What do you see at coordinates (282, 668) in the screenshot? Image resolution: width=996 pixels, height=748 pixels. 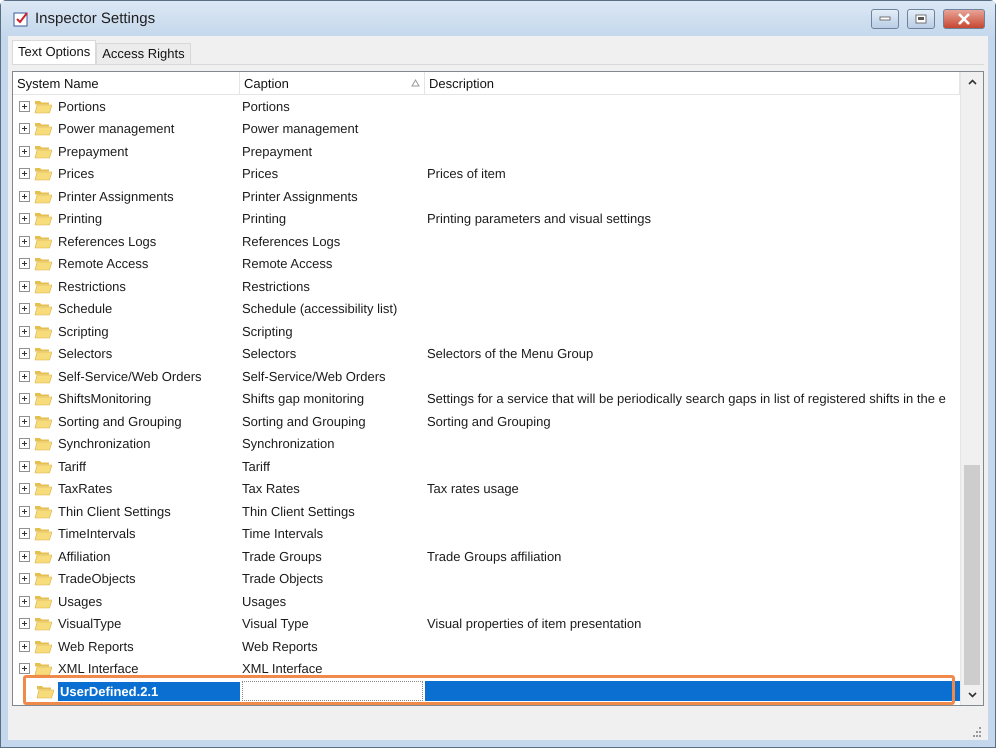 I see `caption-text: XML Interface` at bounding box center [282, 668].